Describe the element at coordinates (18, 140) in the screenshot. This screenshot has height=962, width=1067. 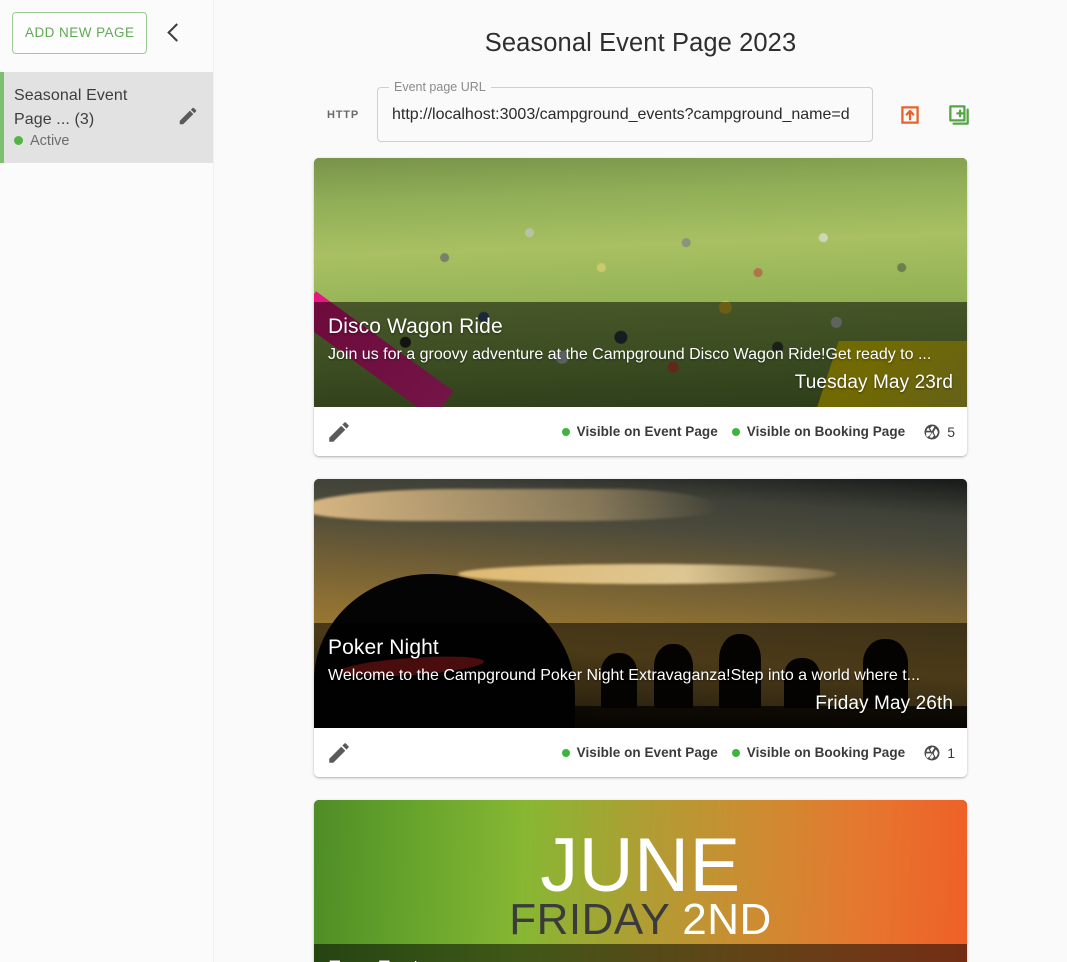
I see `status-dot-icon` at that location.